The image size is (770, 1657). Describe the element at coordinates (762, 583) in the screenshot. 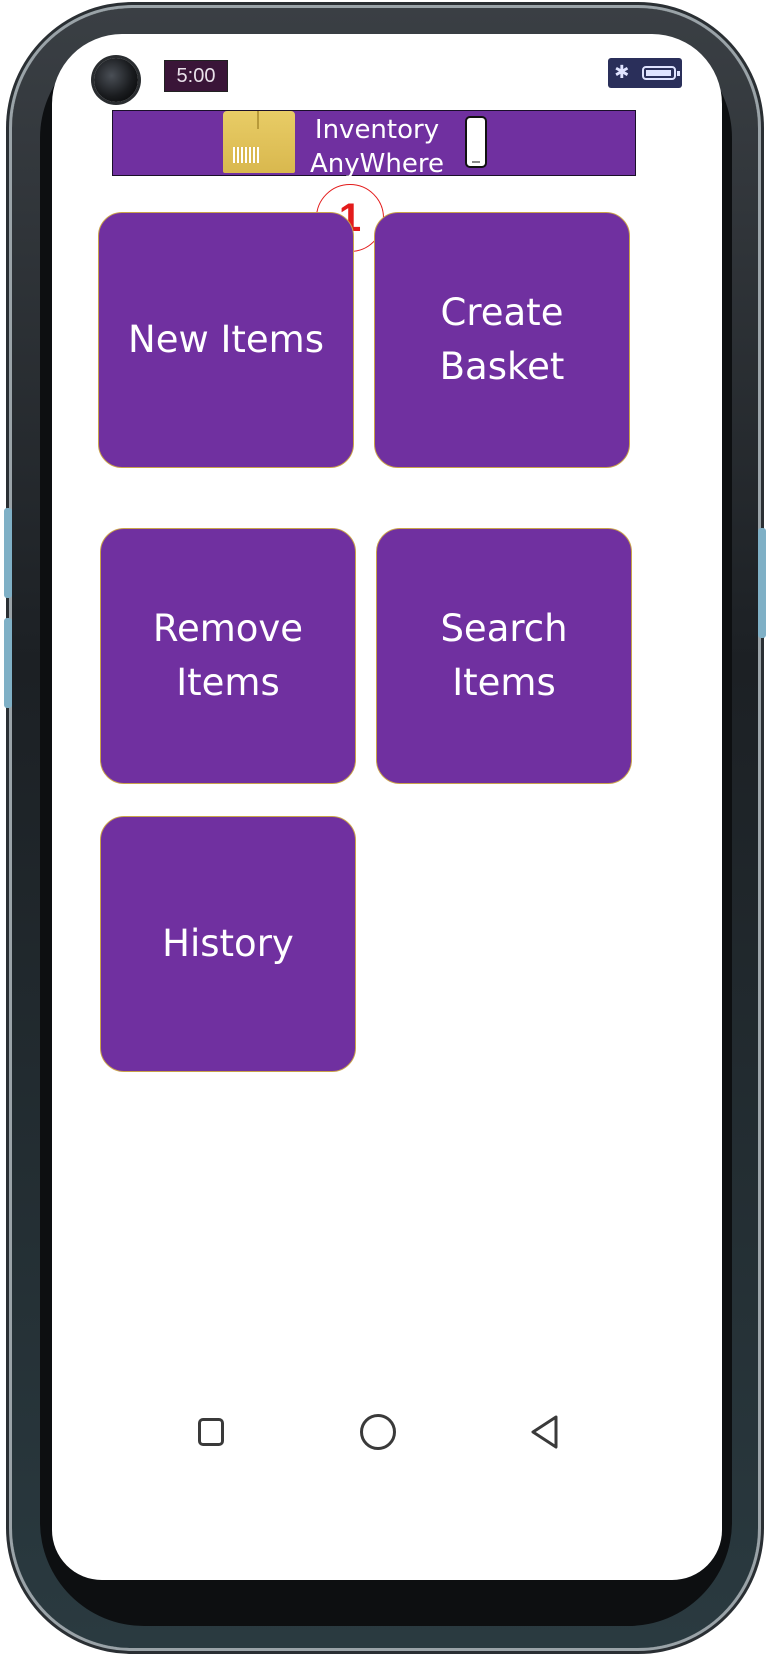

I see `power-button` at that location.